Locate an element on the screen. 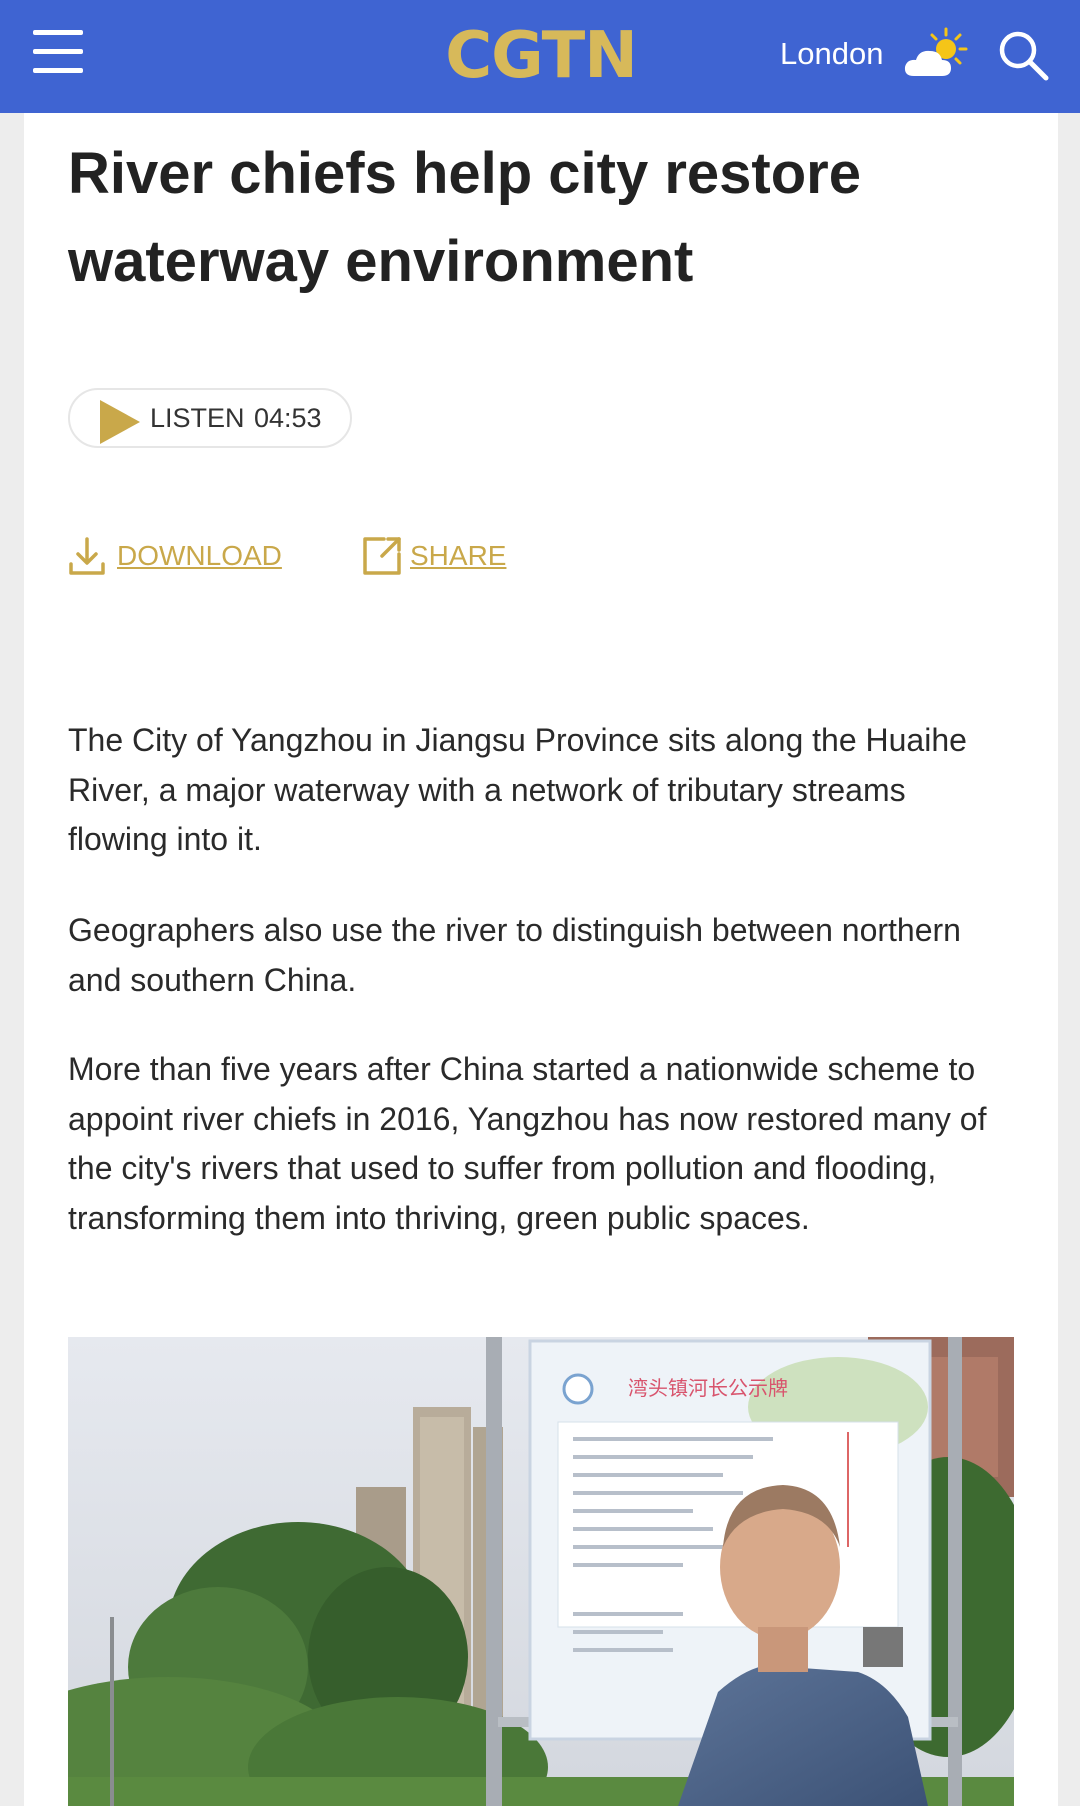  search-icon is located at coordinates (1023, 55).